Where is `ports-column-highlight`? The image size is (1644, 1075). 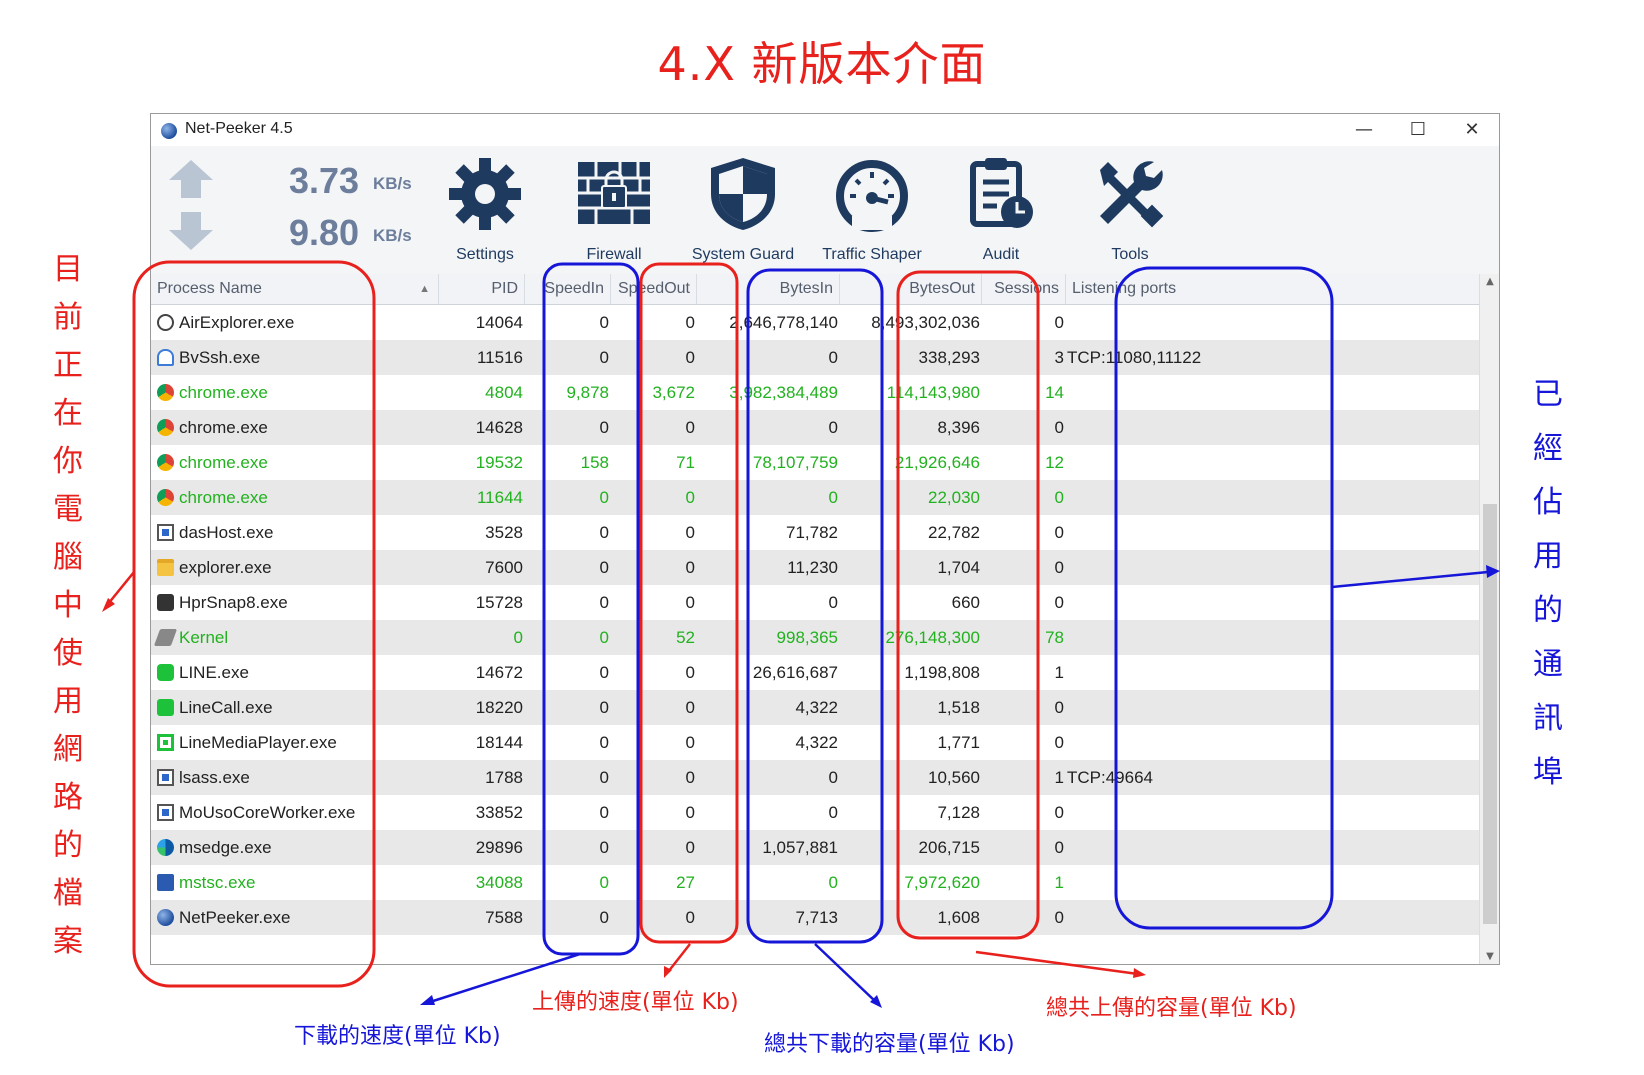
ports-column-highlight is located at coordinates (1224, 598).